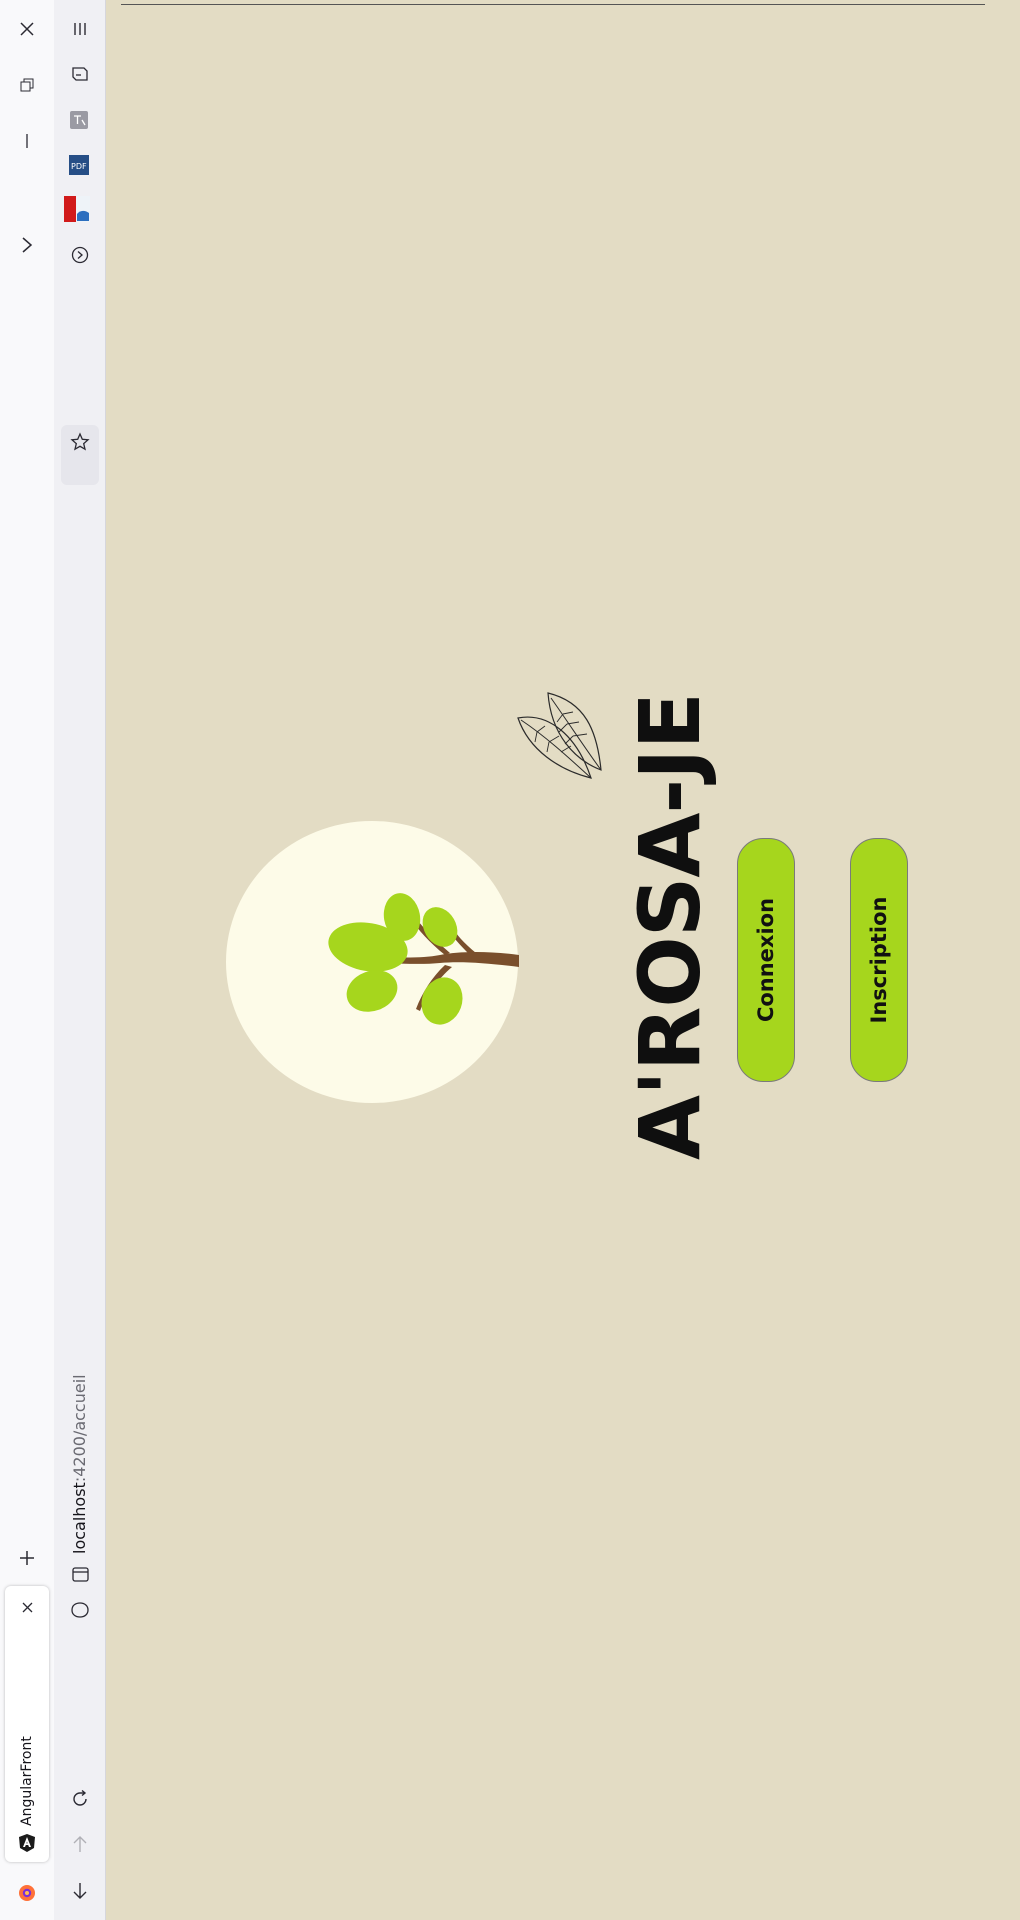 The image size is (1020, 1920). Describe the element at coordinates (27, 1781) in the screenshot. I see `tab-title: AngularFront` at that location.